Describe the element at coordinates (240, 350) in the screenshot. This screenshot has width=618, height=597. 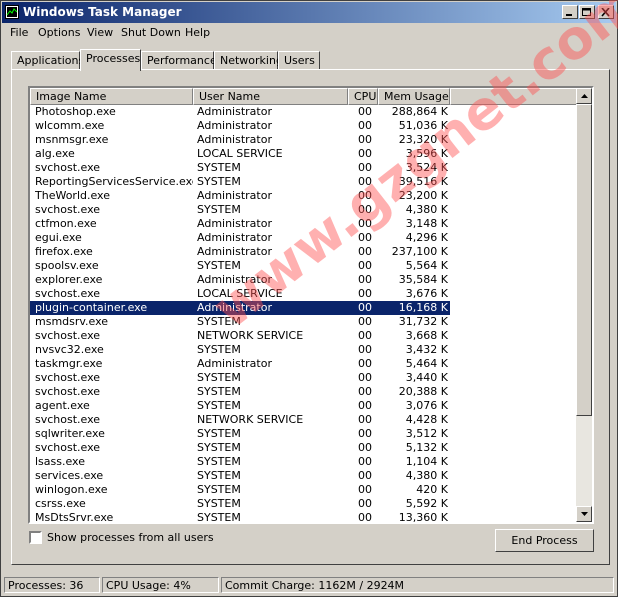
I see `table-row: nvsvc32.exe SYSTEM 00 3,432 K` at that location.